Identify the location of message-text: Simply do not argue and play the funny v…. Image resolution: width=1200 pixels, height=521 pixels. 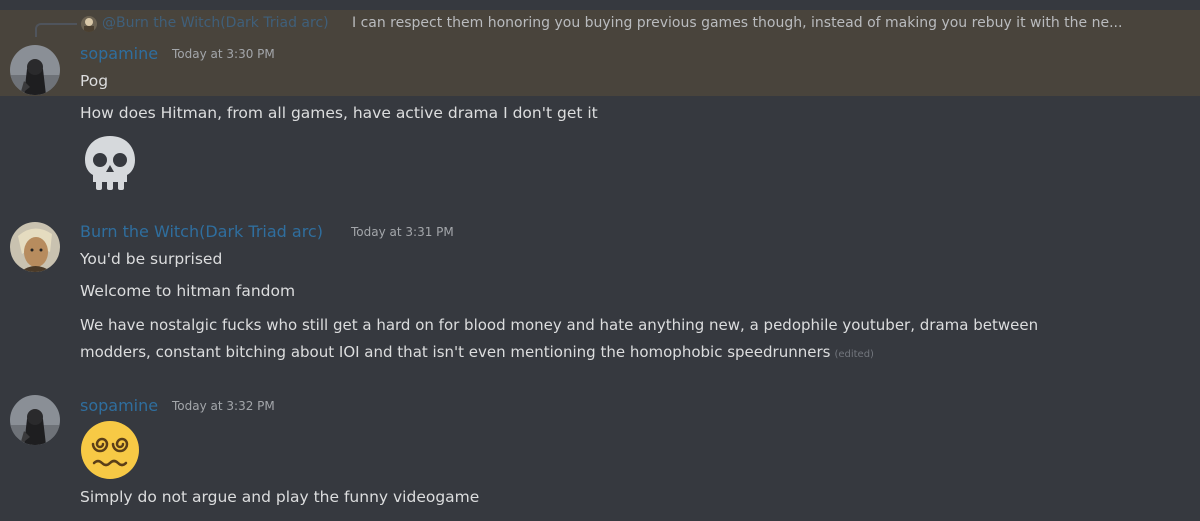
(280, 497).